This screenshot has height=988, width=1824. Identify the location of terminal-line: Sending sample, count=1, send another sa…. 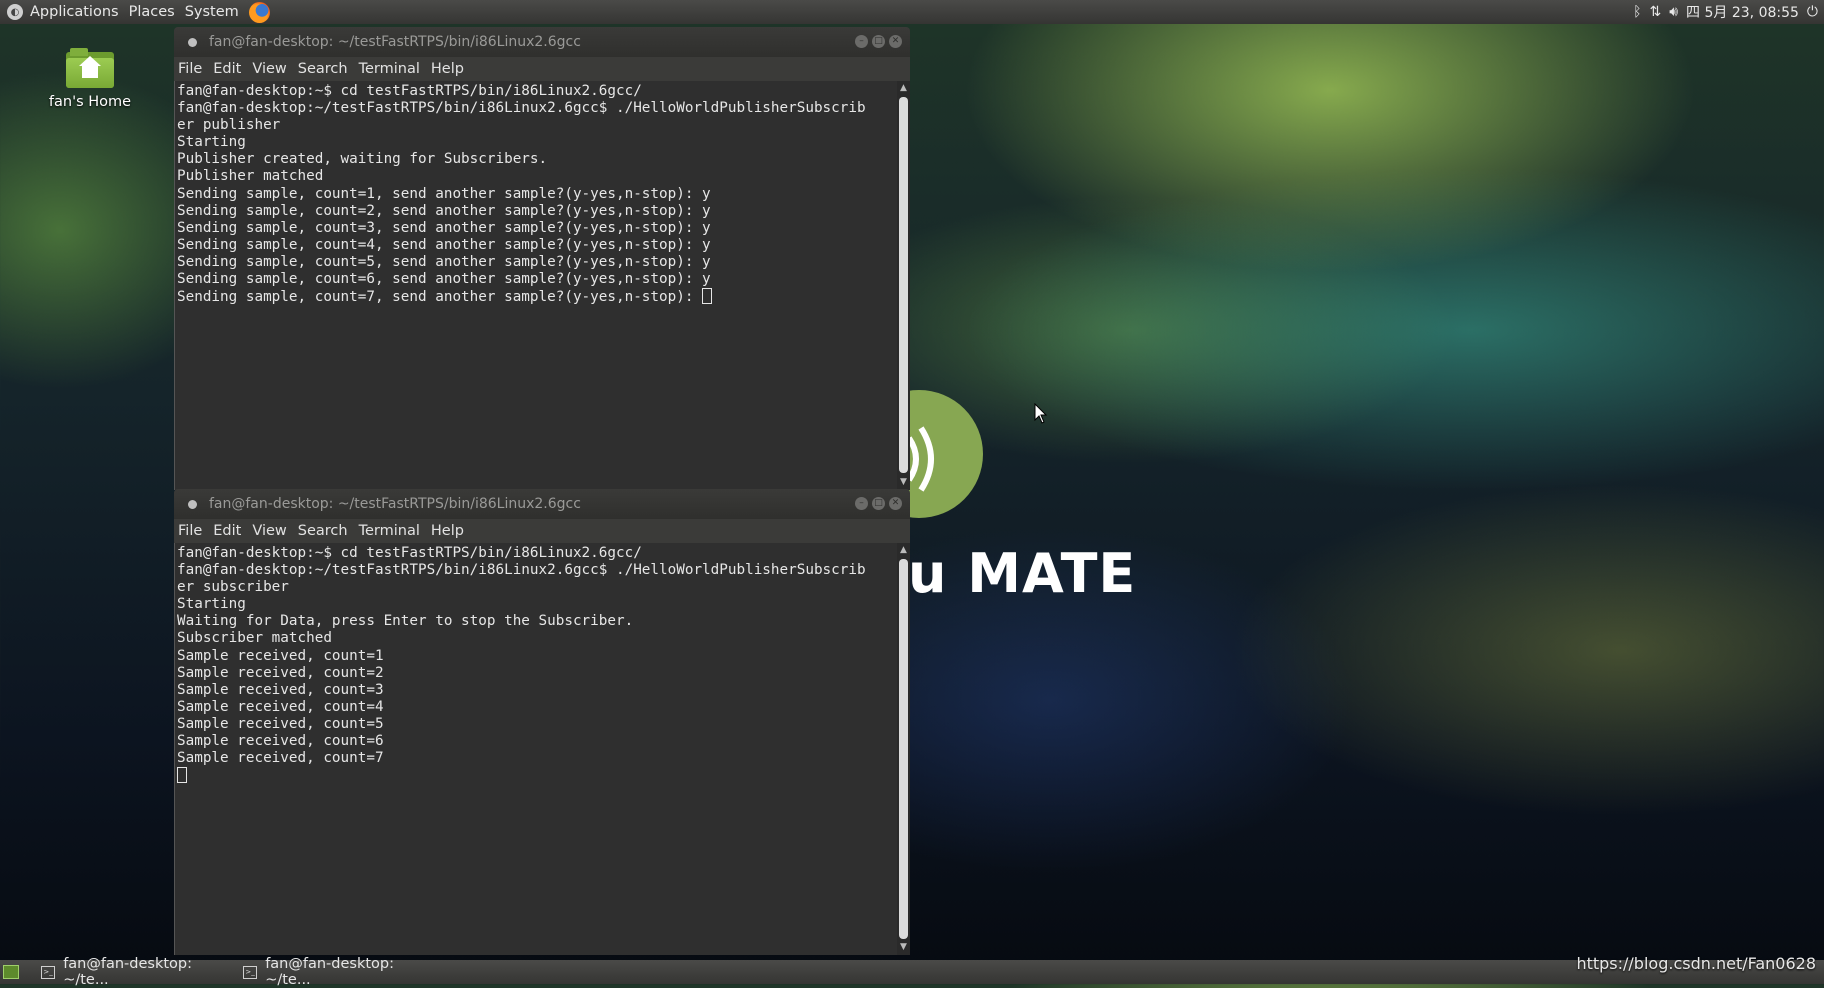
(444, 193).